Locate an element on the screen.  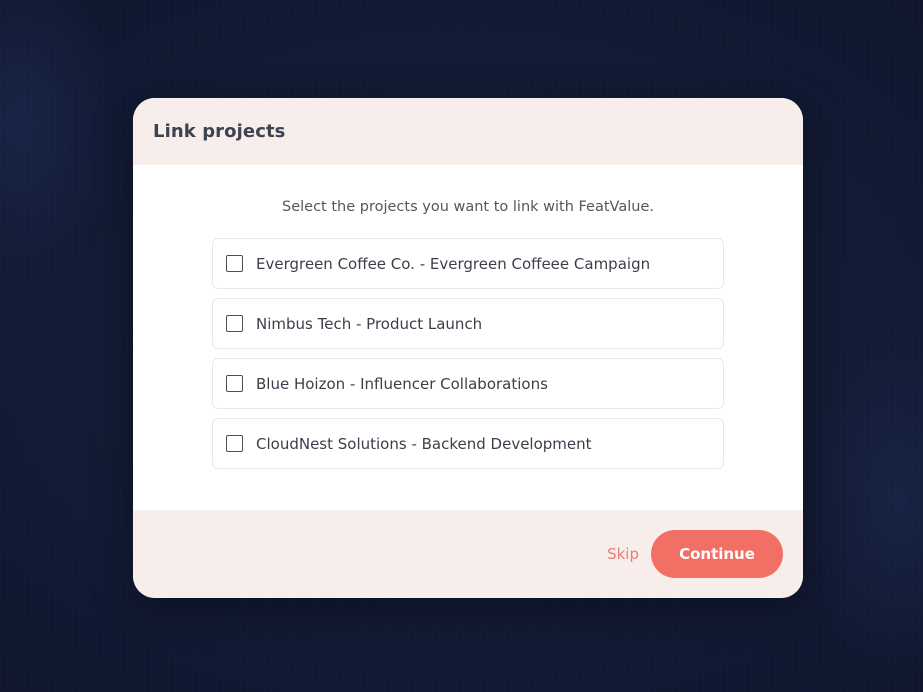
skip-button: Skip is located at coordinates (623, 554).